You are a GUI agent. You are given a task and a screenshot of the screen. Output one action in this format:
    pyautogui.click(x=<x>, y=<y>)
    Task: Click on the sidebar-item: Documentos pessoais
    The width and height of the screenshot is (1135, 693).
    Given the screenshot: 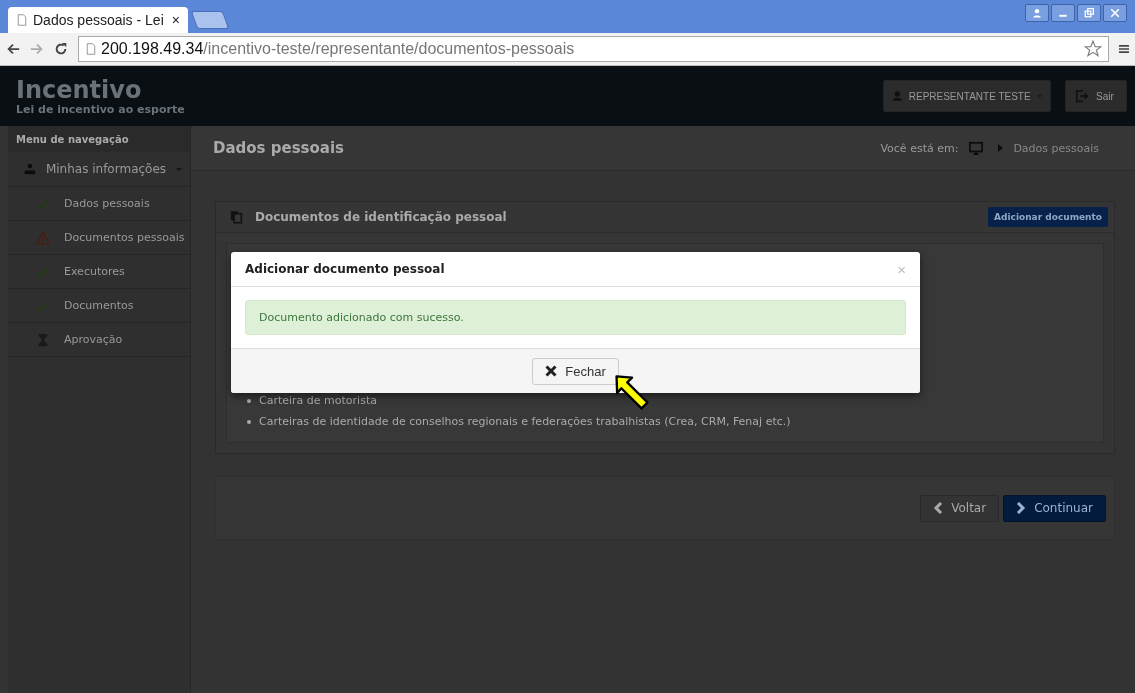 What is the action you would take?
    pyautogui.click(x=99, y=238)
    